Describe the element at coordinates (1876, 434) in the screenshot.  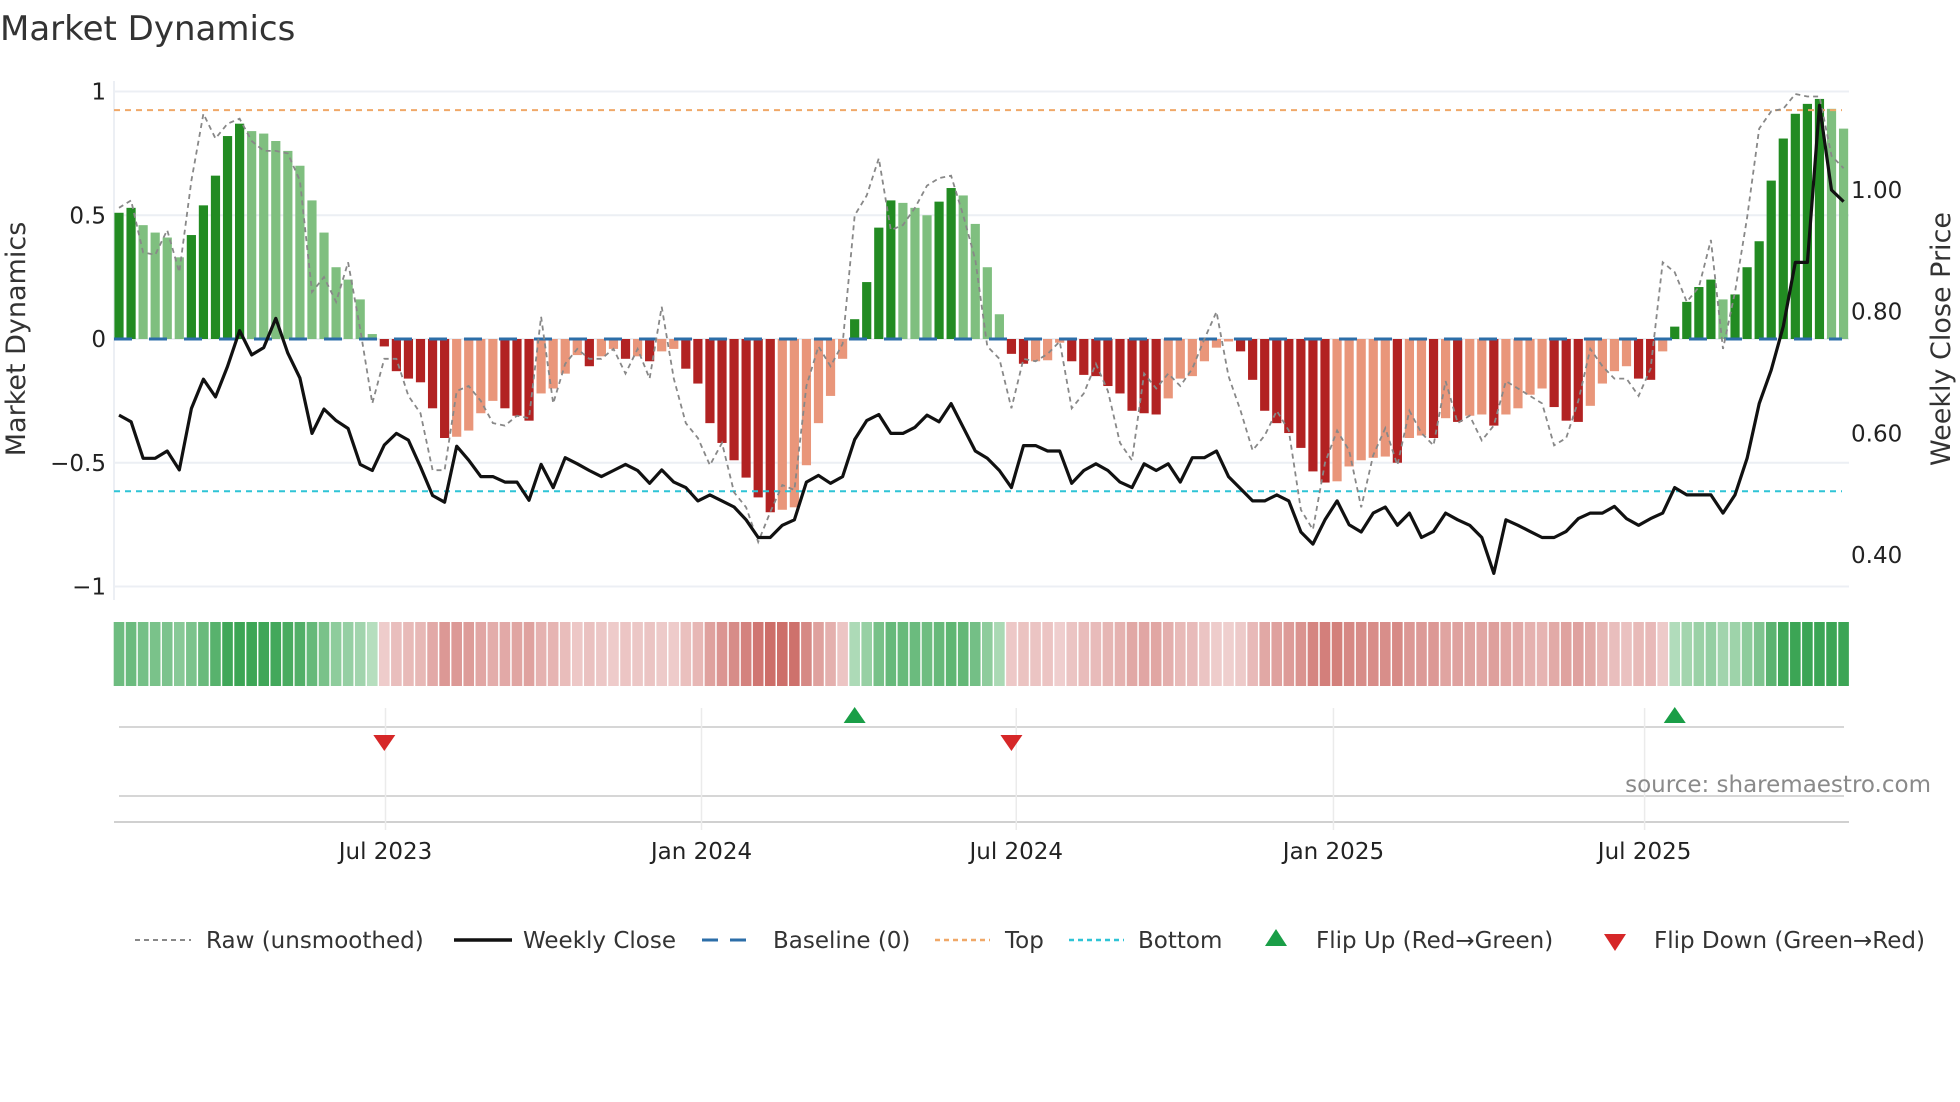
I see `y-right-tick-label: 0.60` at that location.